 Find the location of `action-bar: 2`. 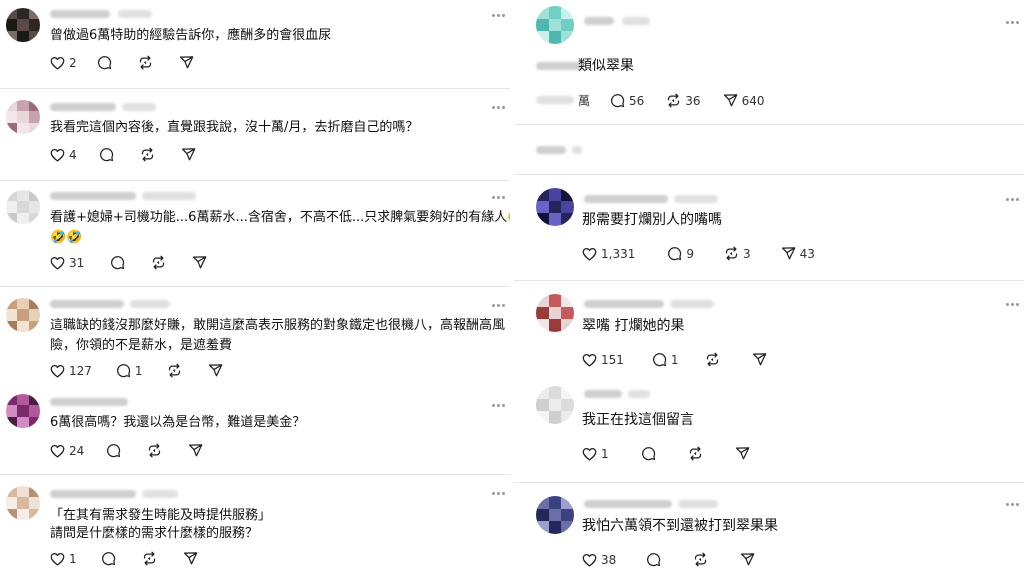

action-bar: 2 is located at coordinates (124, 62).